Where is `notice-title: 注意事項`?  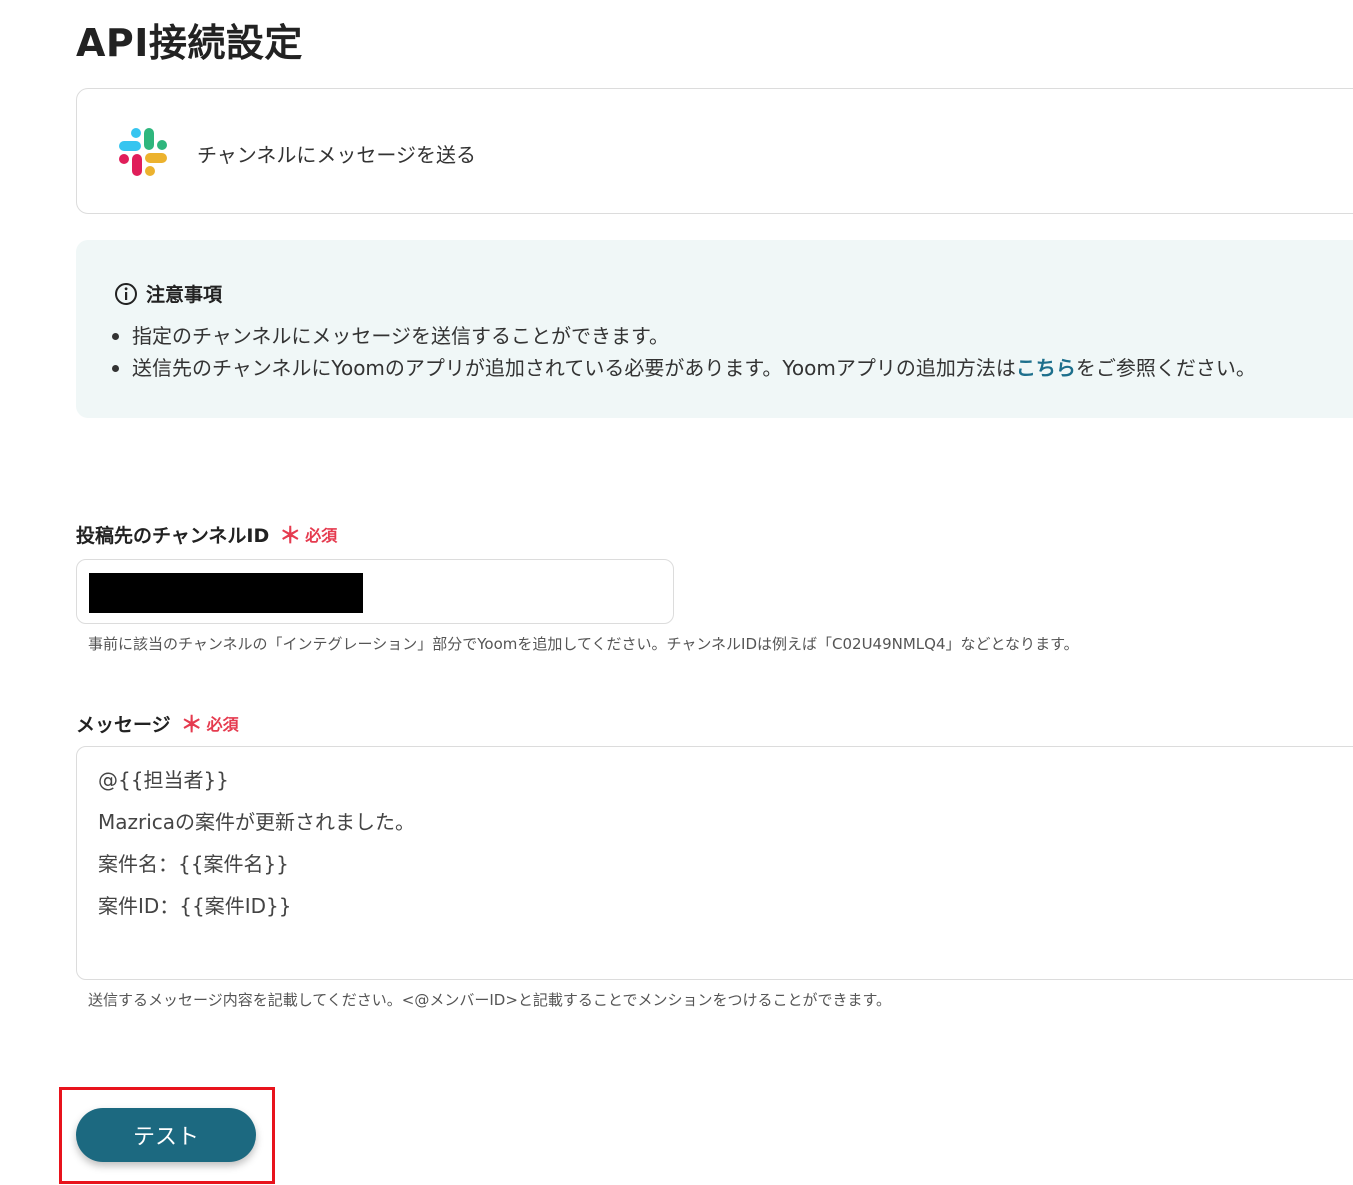
notice-title: 注意事項 is located at coordinates (184, 295).